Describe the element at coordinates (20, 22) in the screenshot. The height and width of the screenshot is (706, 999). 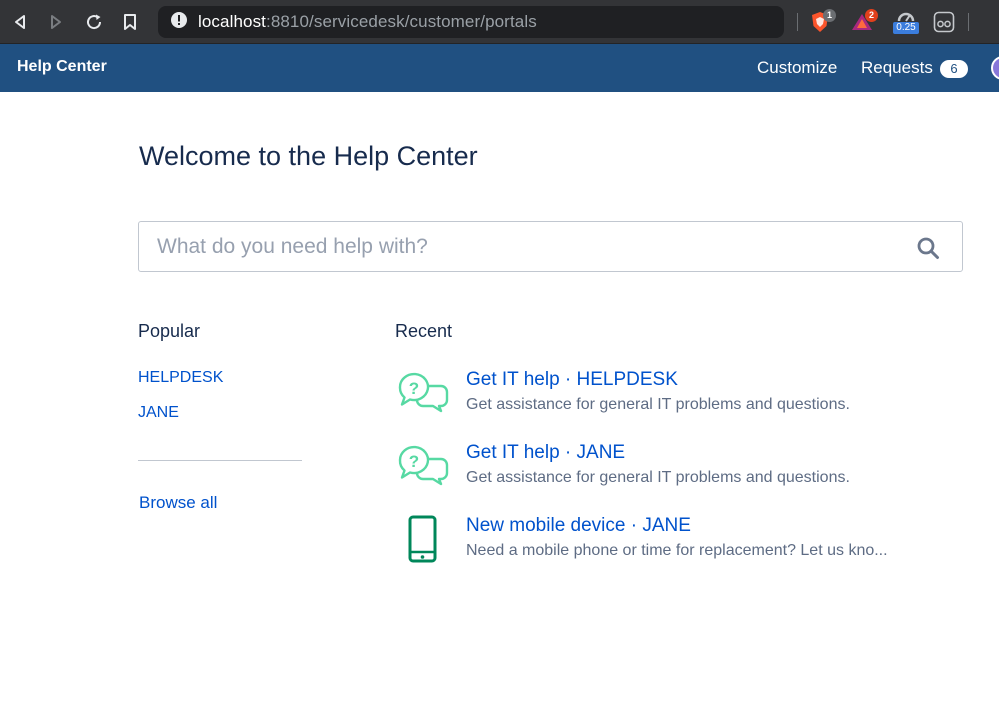
I see `back-icon` at that location.